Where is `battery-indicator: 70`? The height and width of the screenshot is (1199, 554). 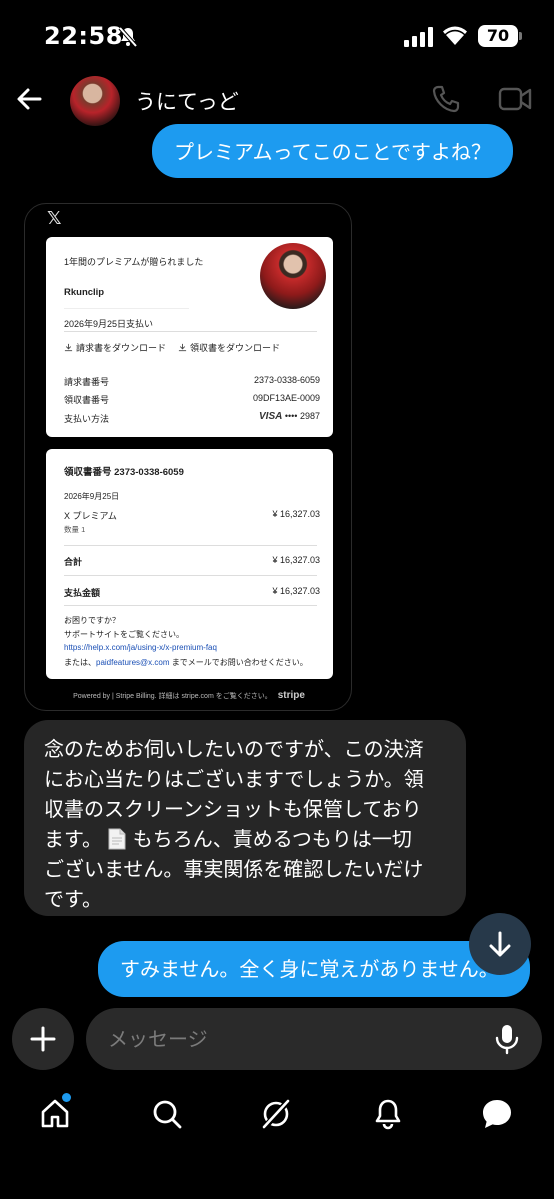
battery-indicator: 70 is located at coordinates (498, 36).